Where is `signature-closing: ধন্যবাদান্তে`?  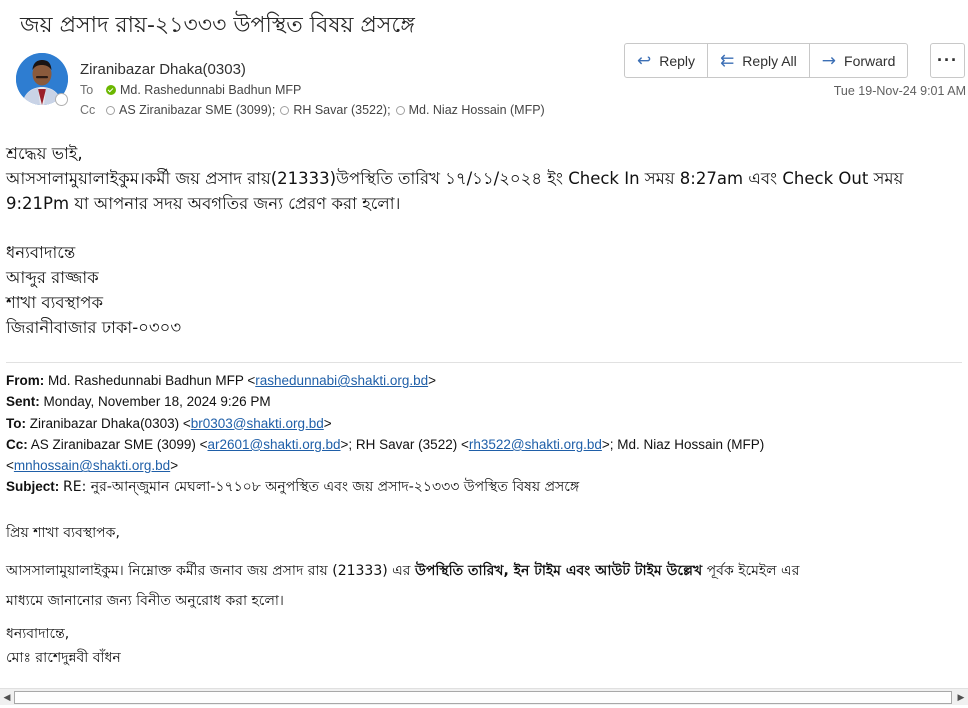
signature-closing: ধন্যবাদান্তে is located at coordinates (41, 252).